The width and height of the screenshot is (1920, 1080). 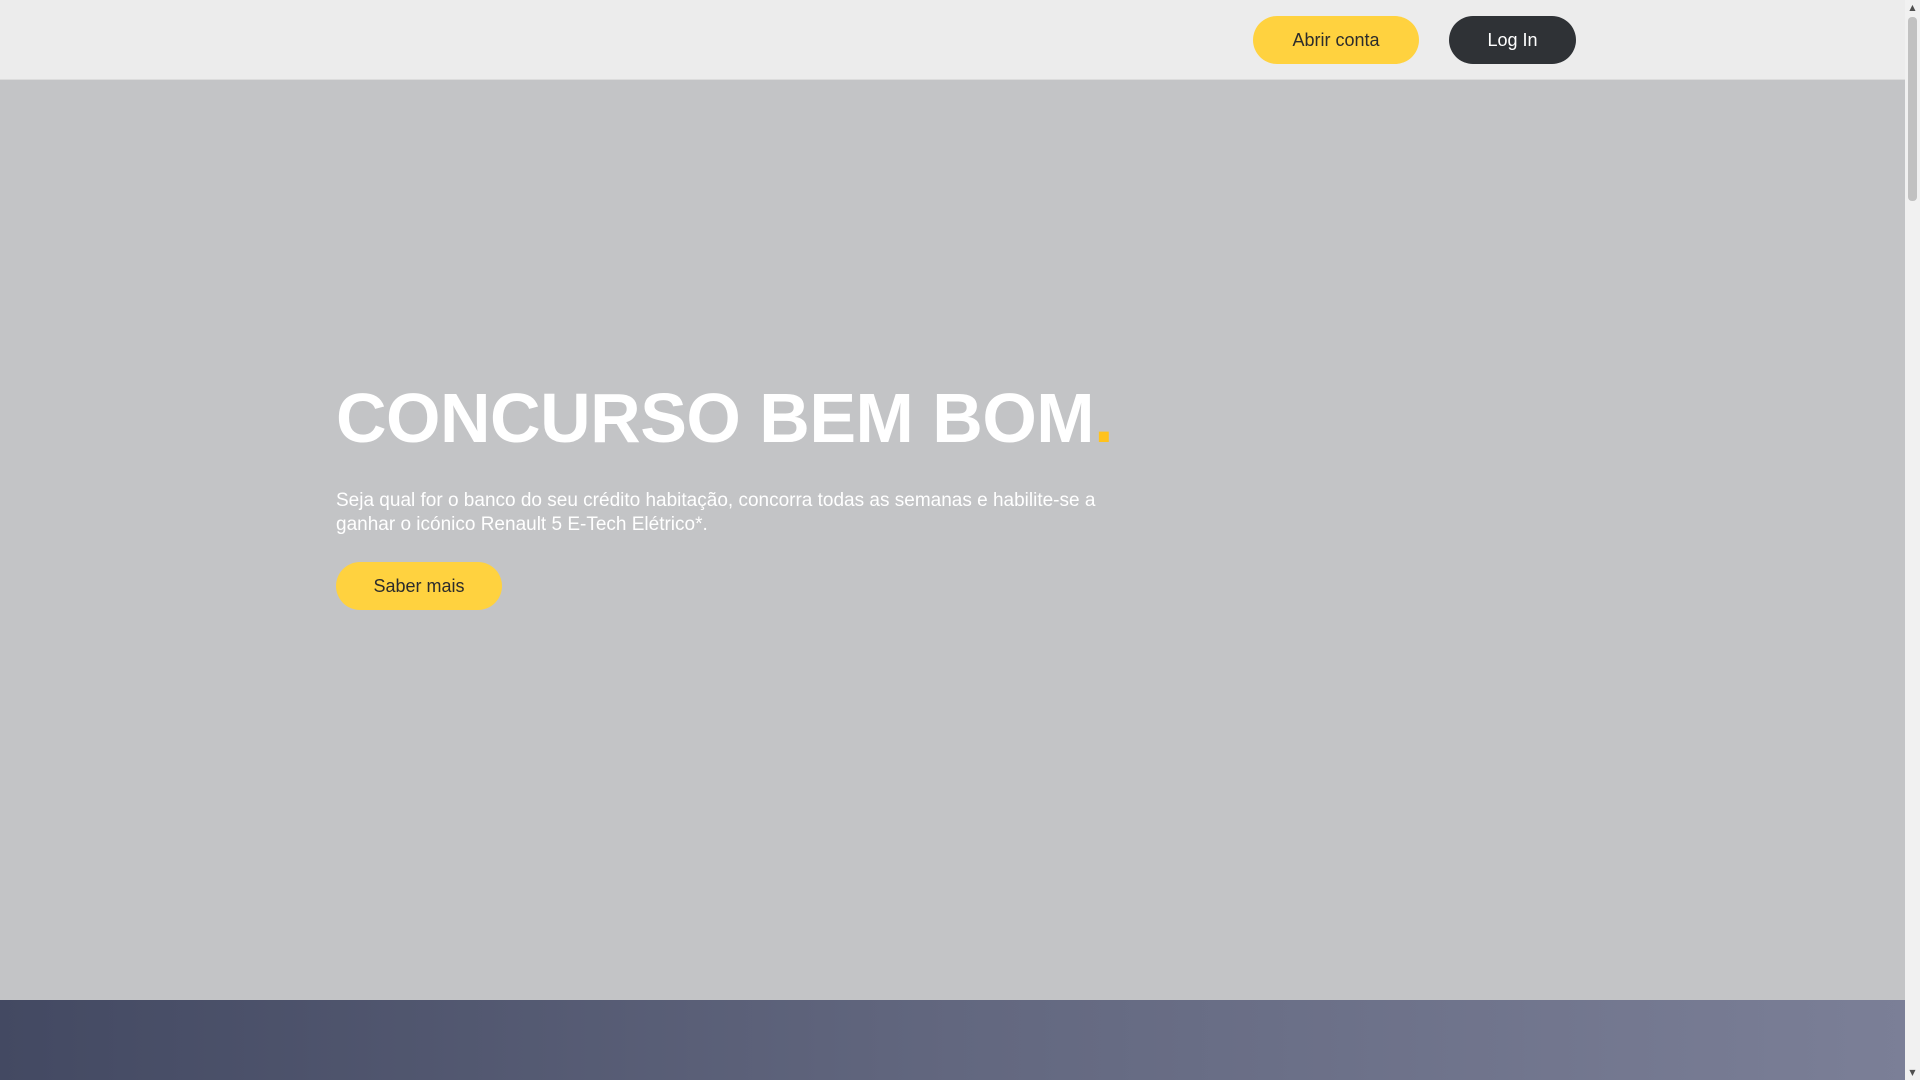 I want to click on learn-more-button: Saber mais, so click(x=419, y=586).